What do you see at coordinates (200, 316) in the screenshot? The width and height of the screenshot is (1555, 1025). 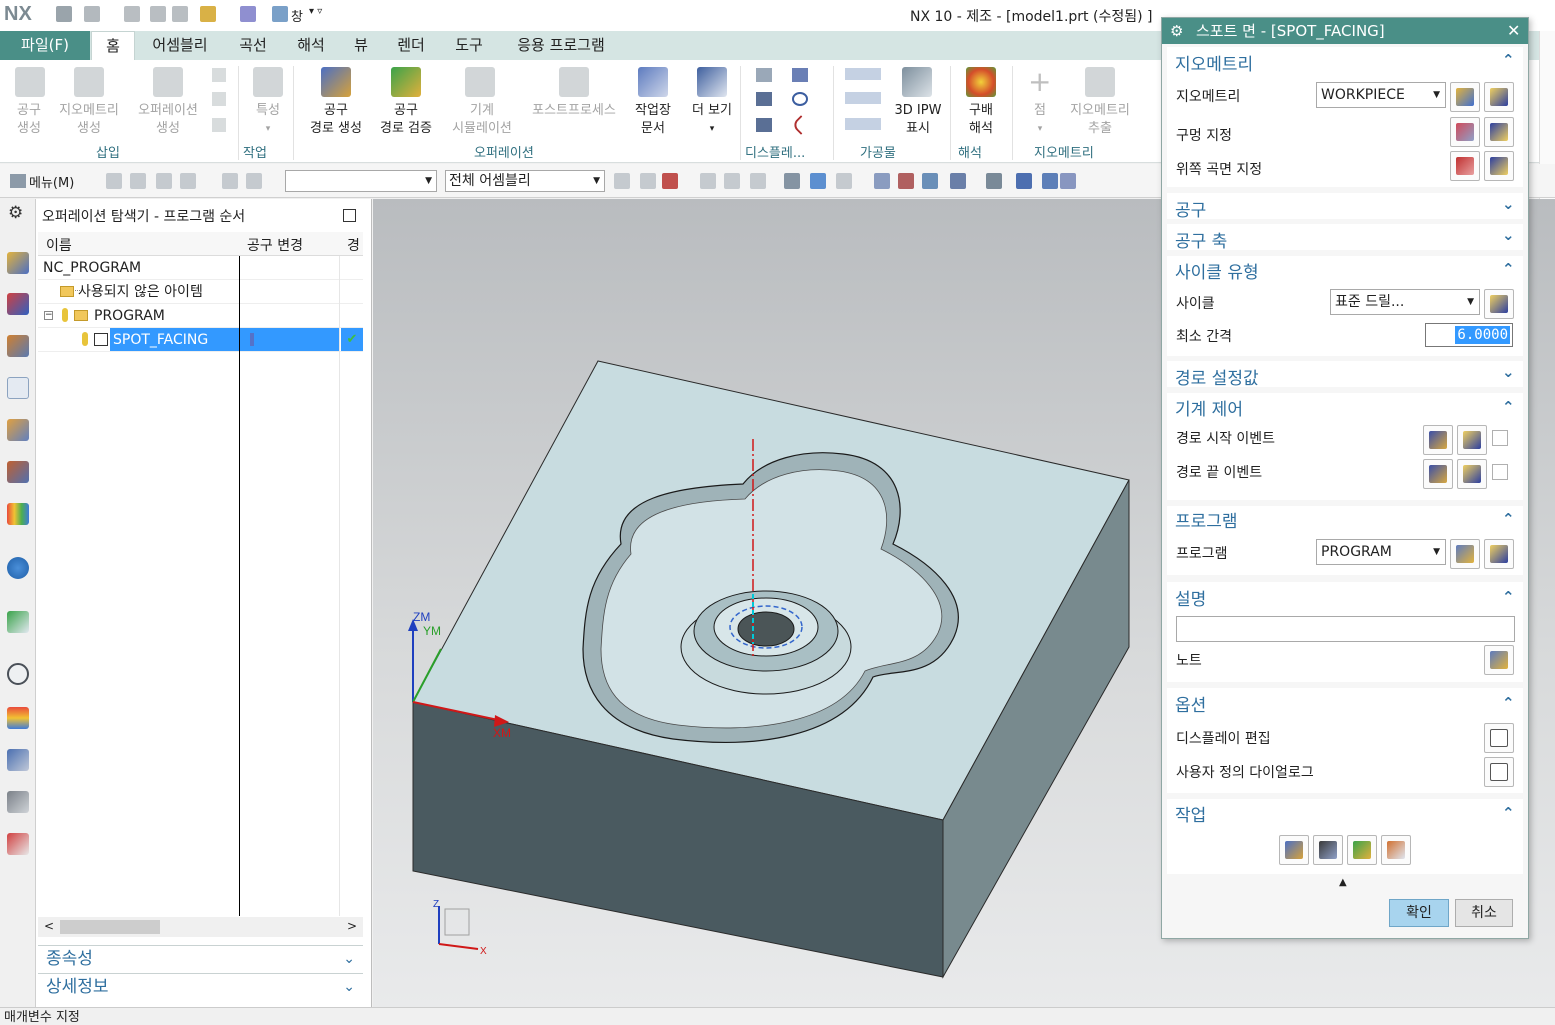 I see `tree-row: − PROGRAM` at bounding box center [200, 316].